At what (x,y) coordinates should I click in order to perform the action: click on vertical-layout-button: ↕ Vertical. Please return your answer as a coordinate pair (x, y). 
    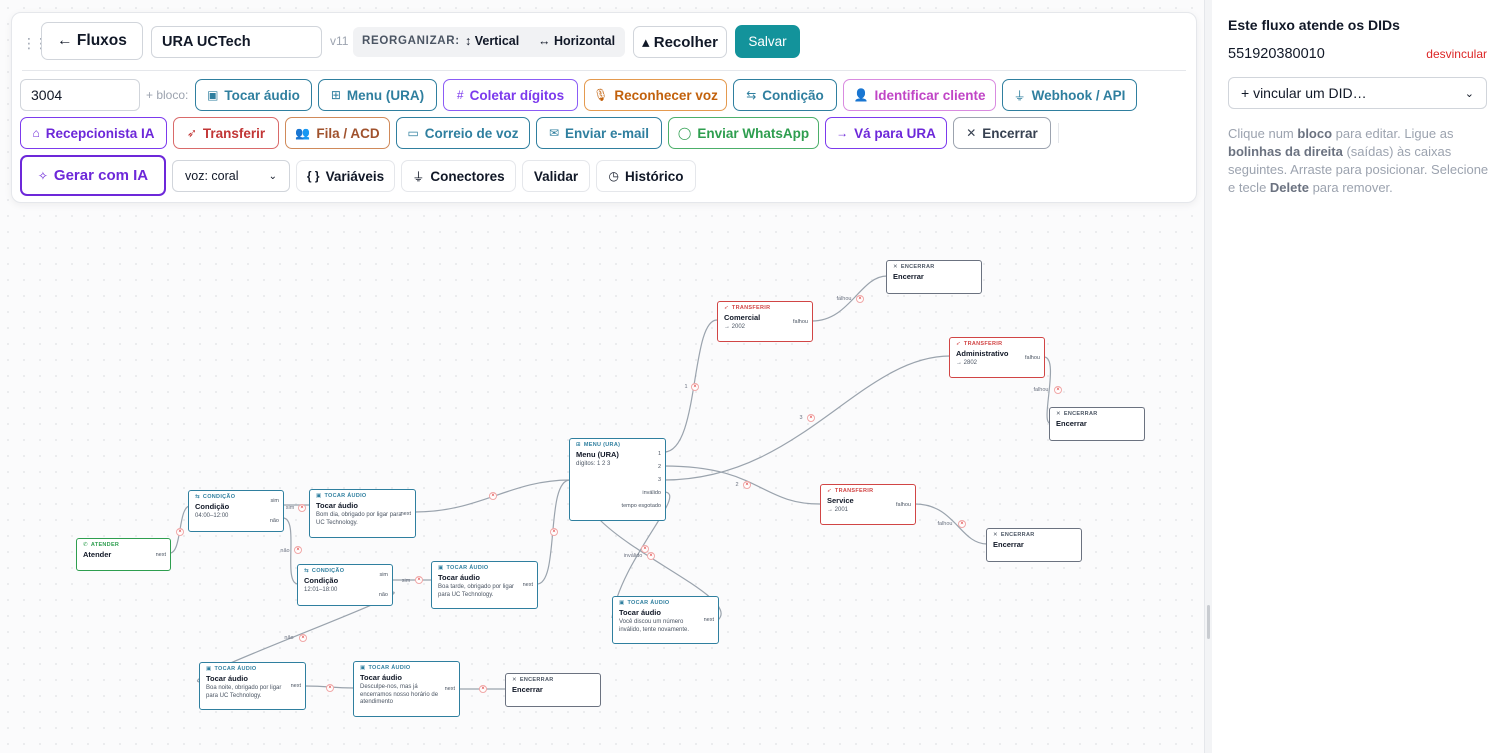
    Looking at the image, I should click on (492, 41).